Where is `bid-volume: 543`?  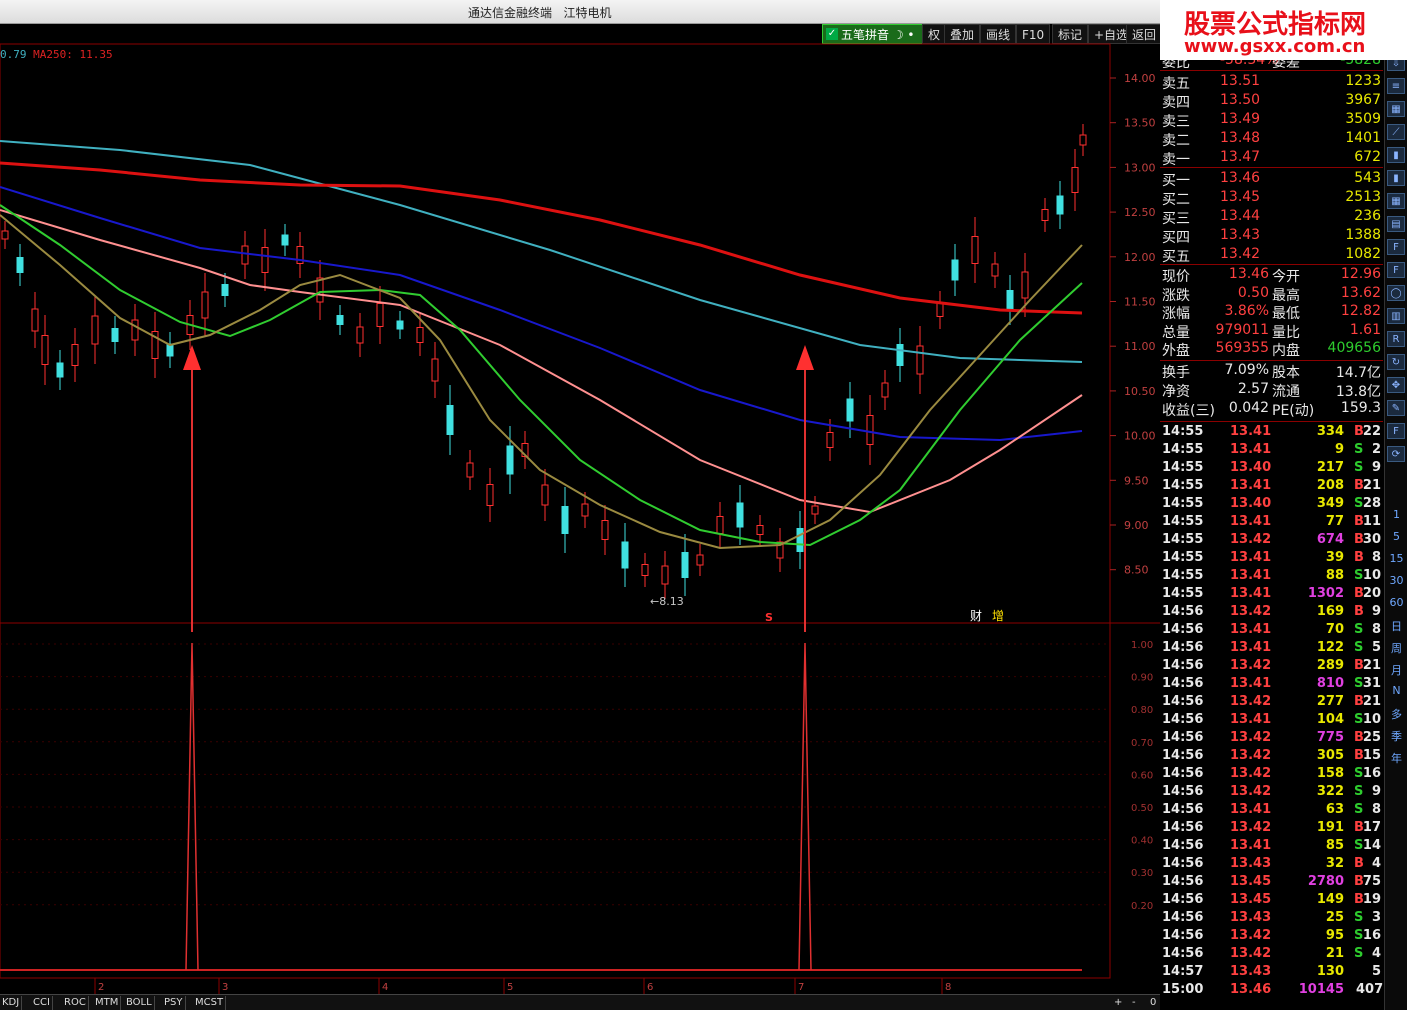
bid-volume: 543 is located at coordinates (1367, 178).